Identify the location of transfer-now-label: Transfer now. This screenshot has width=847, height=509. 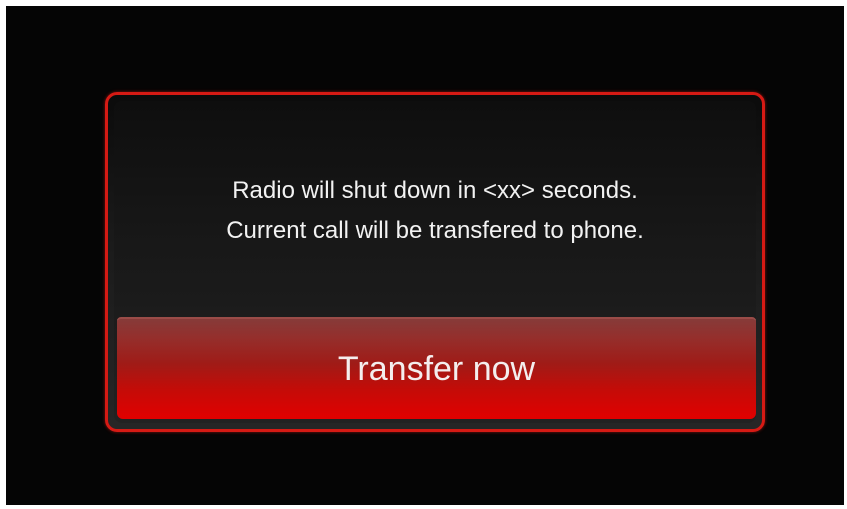
(436, 369).